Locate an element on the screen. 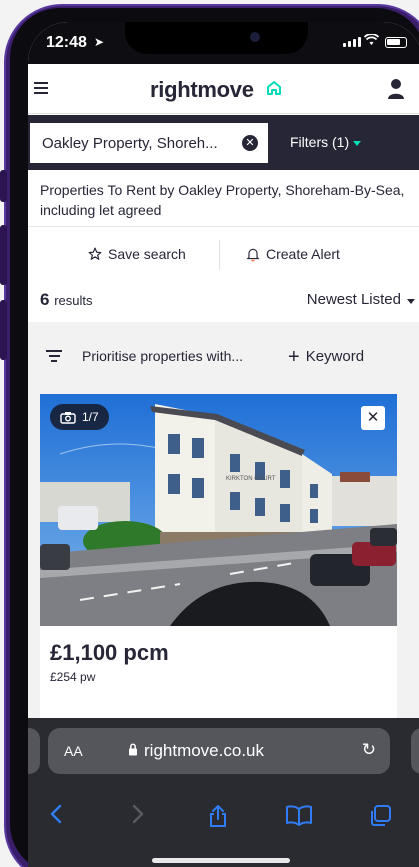 Image resolution: width=419 pixels, height=867 pixels. share-icon is located at coordinates (218, 819).